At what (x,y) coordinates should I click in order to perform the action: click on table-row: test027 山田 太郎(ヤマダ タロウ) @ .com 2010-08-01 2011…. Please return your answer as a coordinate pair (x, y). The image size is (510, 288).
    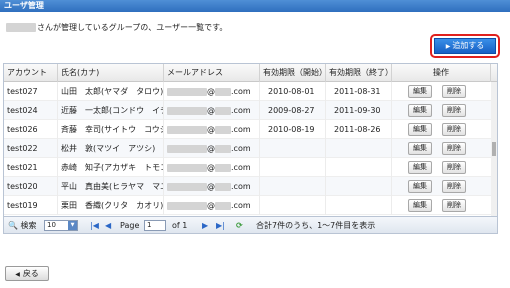
    Looking at the image, I should click on (250, 91).